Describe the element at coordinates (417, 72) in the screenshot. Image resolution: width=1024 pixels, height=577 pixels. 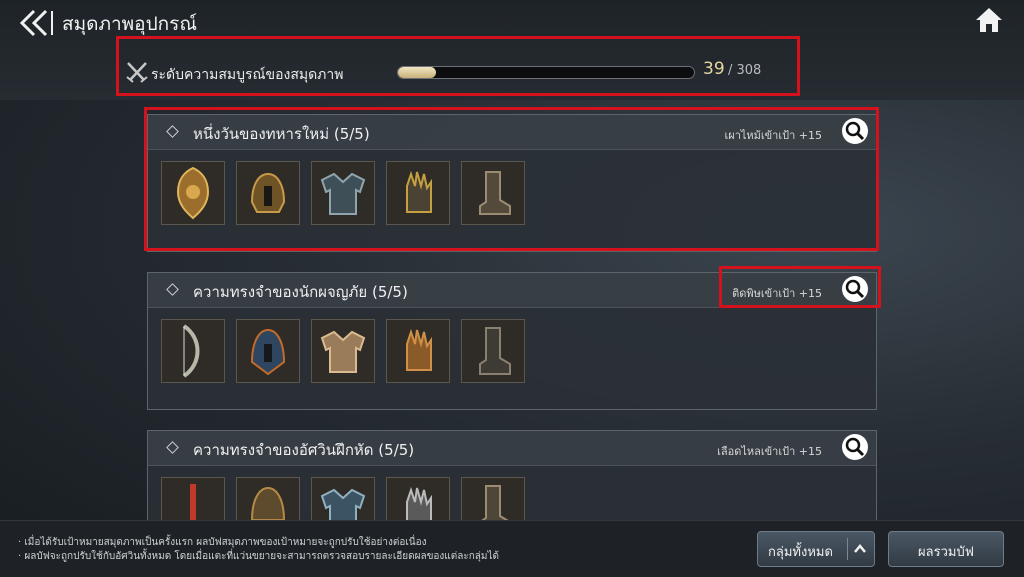
I see `completion-progress-fill` at that location.